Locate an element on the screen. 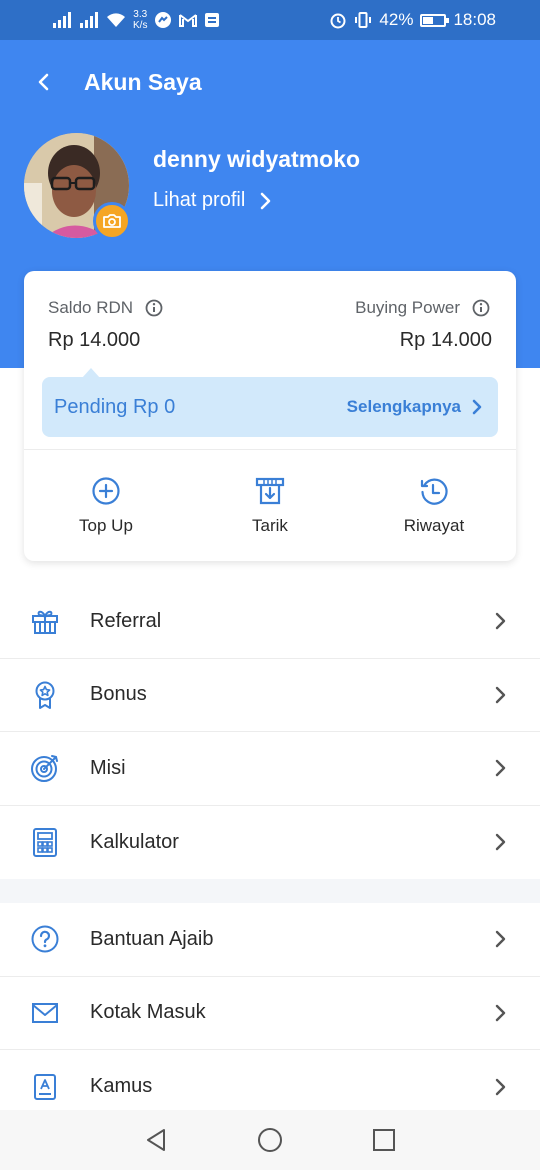 This screenshot has height=1170, width=540. rdn-balance-value: Rp 14.000 is located at coordinates (94, 340).